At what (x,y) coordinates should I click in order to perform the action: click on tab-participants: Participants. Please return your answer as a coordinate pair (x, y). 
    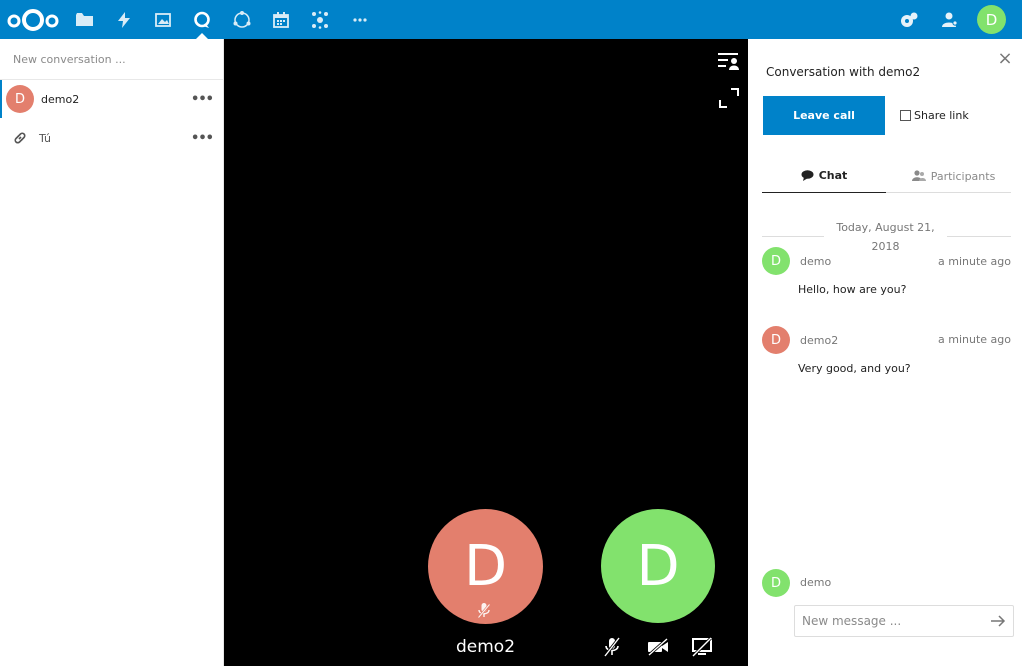
    Looking at the image, I should click on (953, 176).